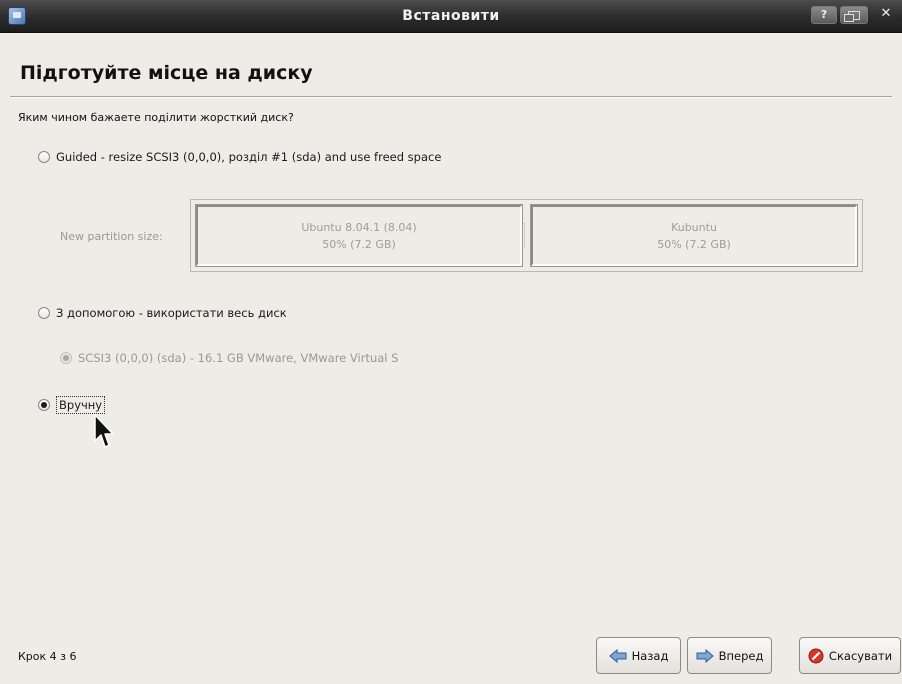 The width and height of the screenshot is (902, 684). I want to click on guided-resize-radio, so click(44, 157).